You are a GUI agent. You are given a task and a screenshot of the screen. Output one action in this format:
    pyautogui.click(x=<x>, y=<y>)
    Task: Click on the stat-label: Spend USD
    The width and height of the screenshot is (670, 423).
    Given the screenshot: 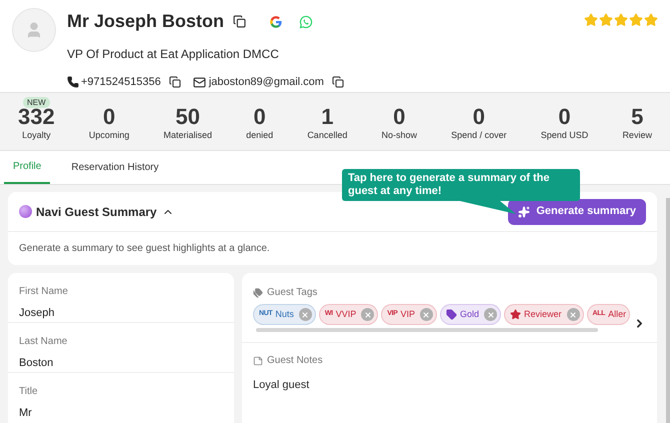 What is the action you would take?
    pyautogui.click(x=564, y=135)
    